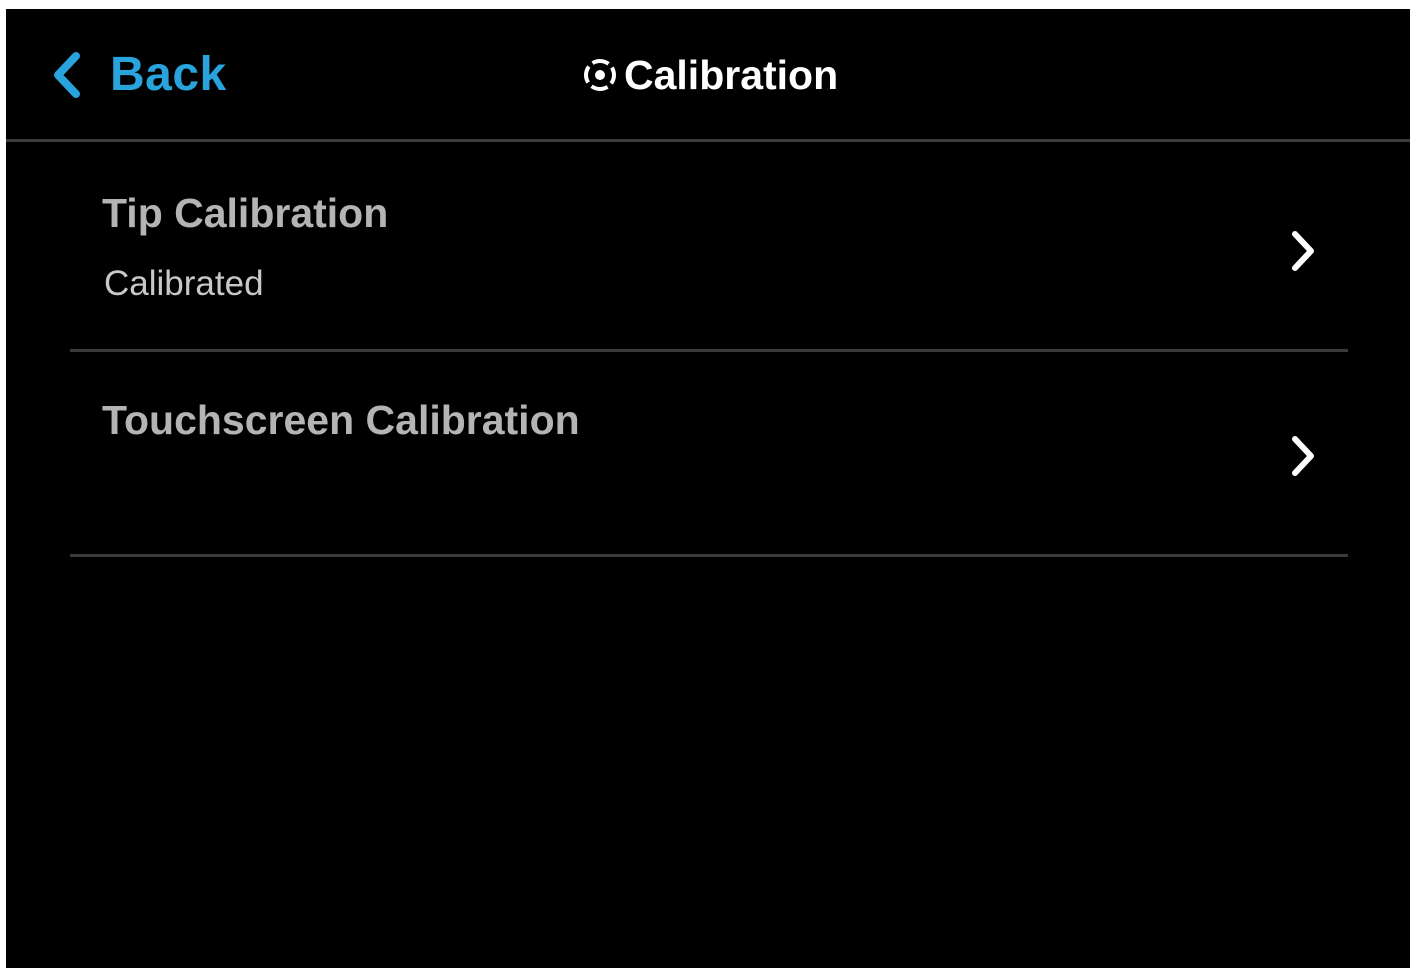 Image resolution: width=1416 pixels, height=968 pixels. What do you see at coordinates (600, 75) in the screenshot?
I see `crosshair-target-icon` at bounding box center [600, 75].